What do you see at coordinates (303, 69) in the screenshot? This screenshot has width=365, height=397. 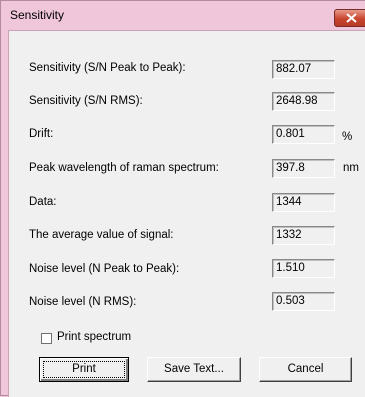 I see `value-sensitivity-peak-to-peak: 882.07` at bounding box center [303, 69].